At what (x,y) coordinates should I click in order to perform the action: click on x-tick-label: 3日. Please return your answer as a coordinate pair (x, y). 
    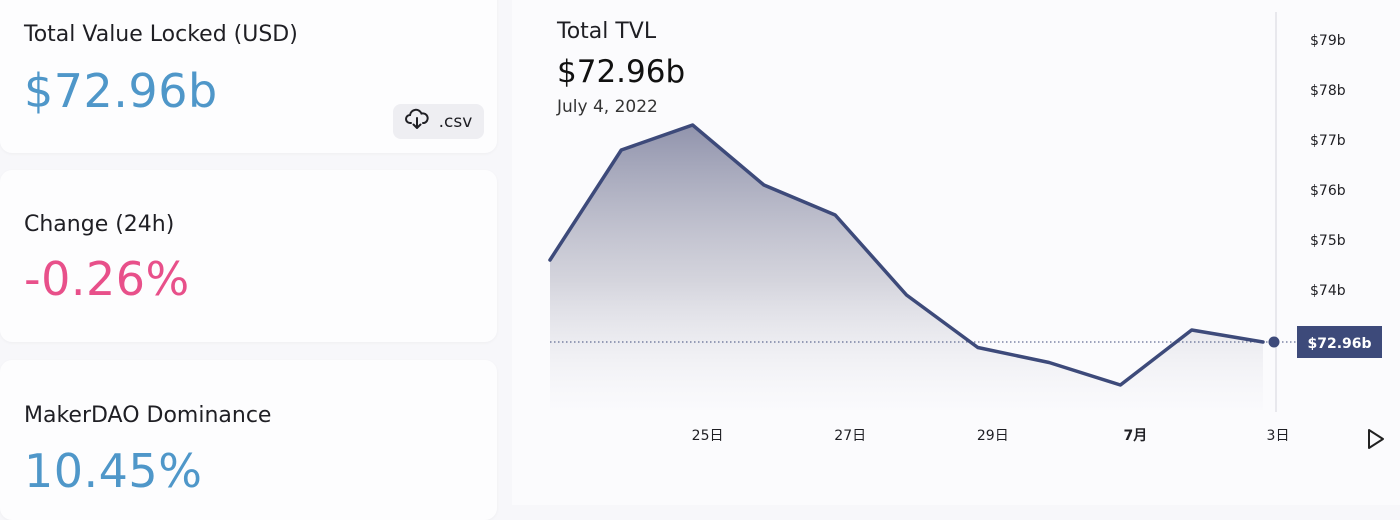
    Looking at the image, I should click on (1278, 436).